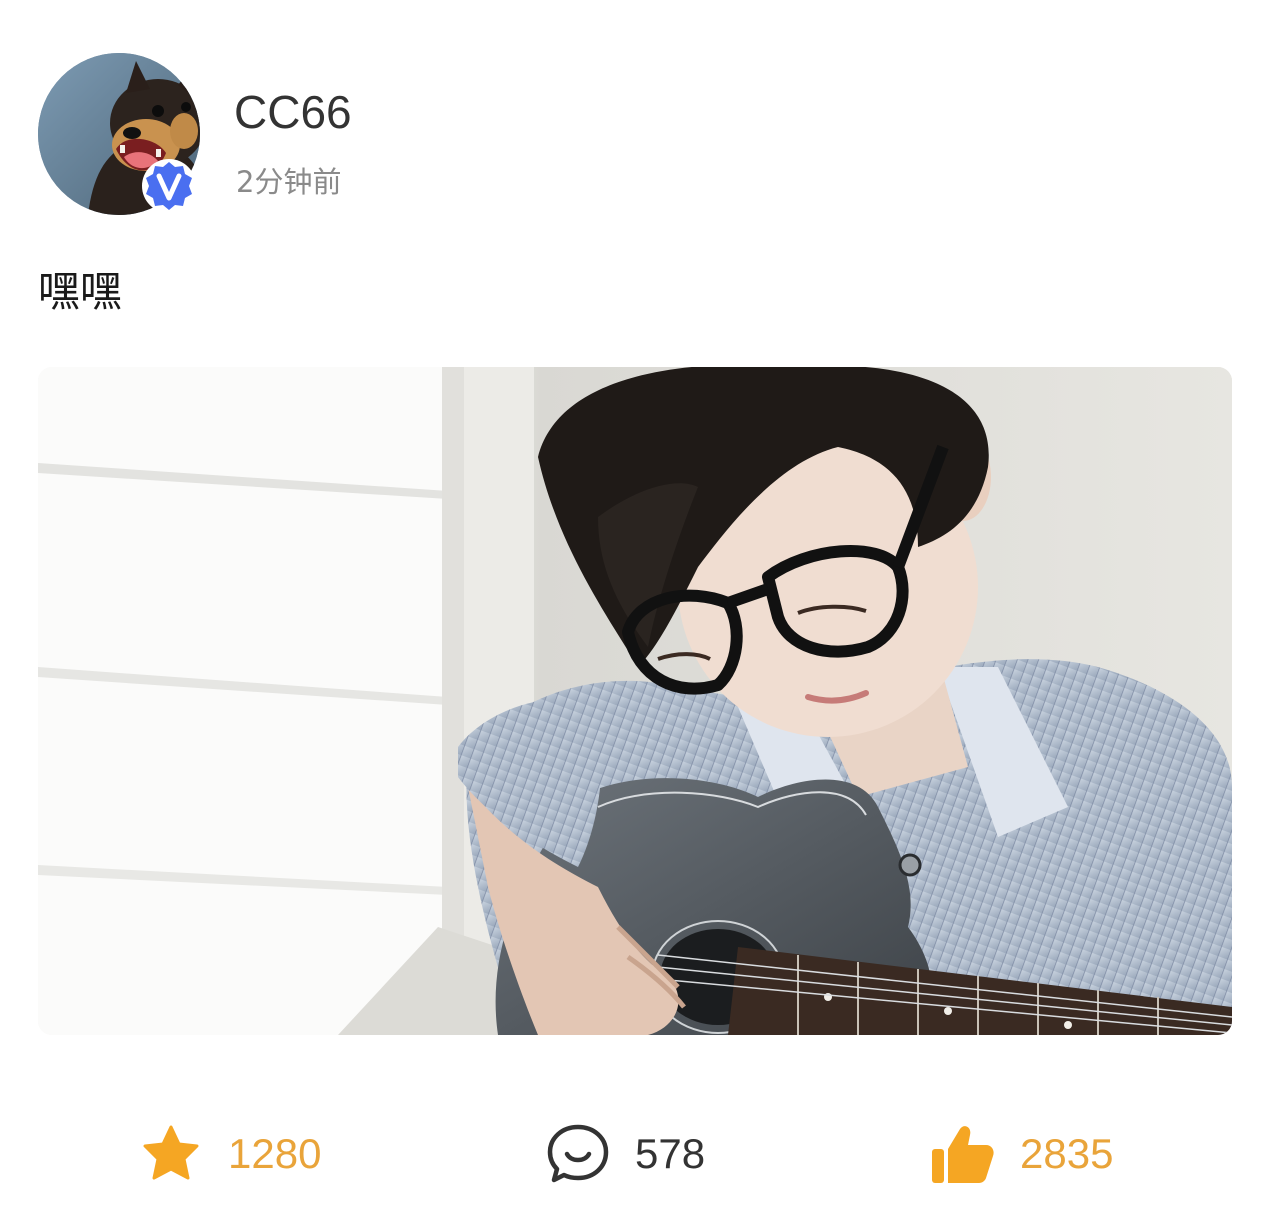 Image resolution: width=1271 pixels, height=1218 pixels. I want to click on author-name: CC66, so click(293, 112).